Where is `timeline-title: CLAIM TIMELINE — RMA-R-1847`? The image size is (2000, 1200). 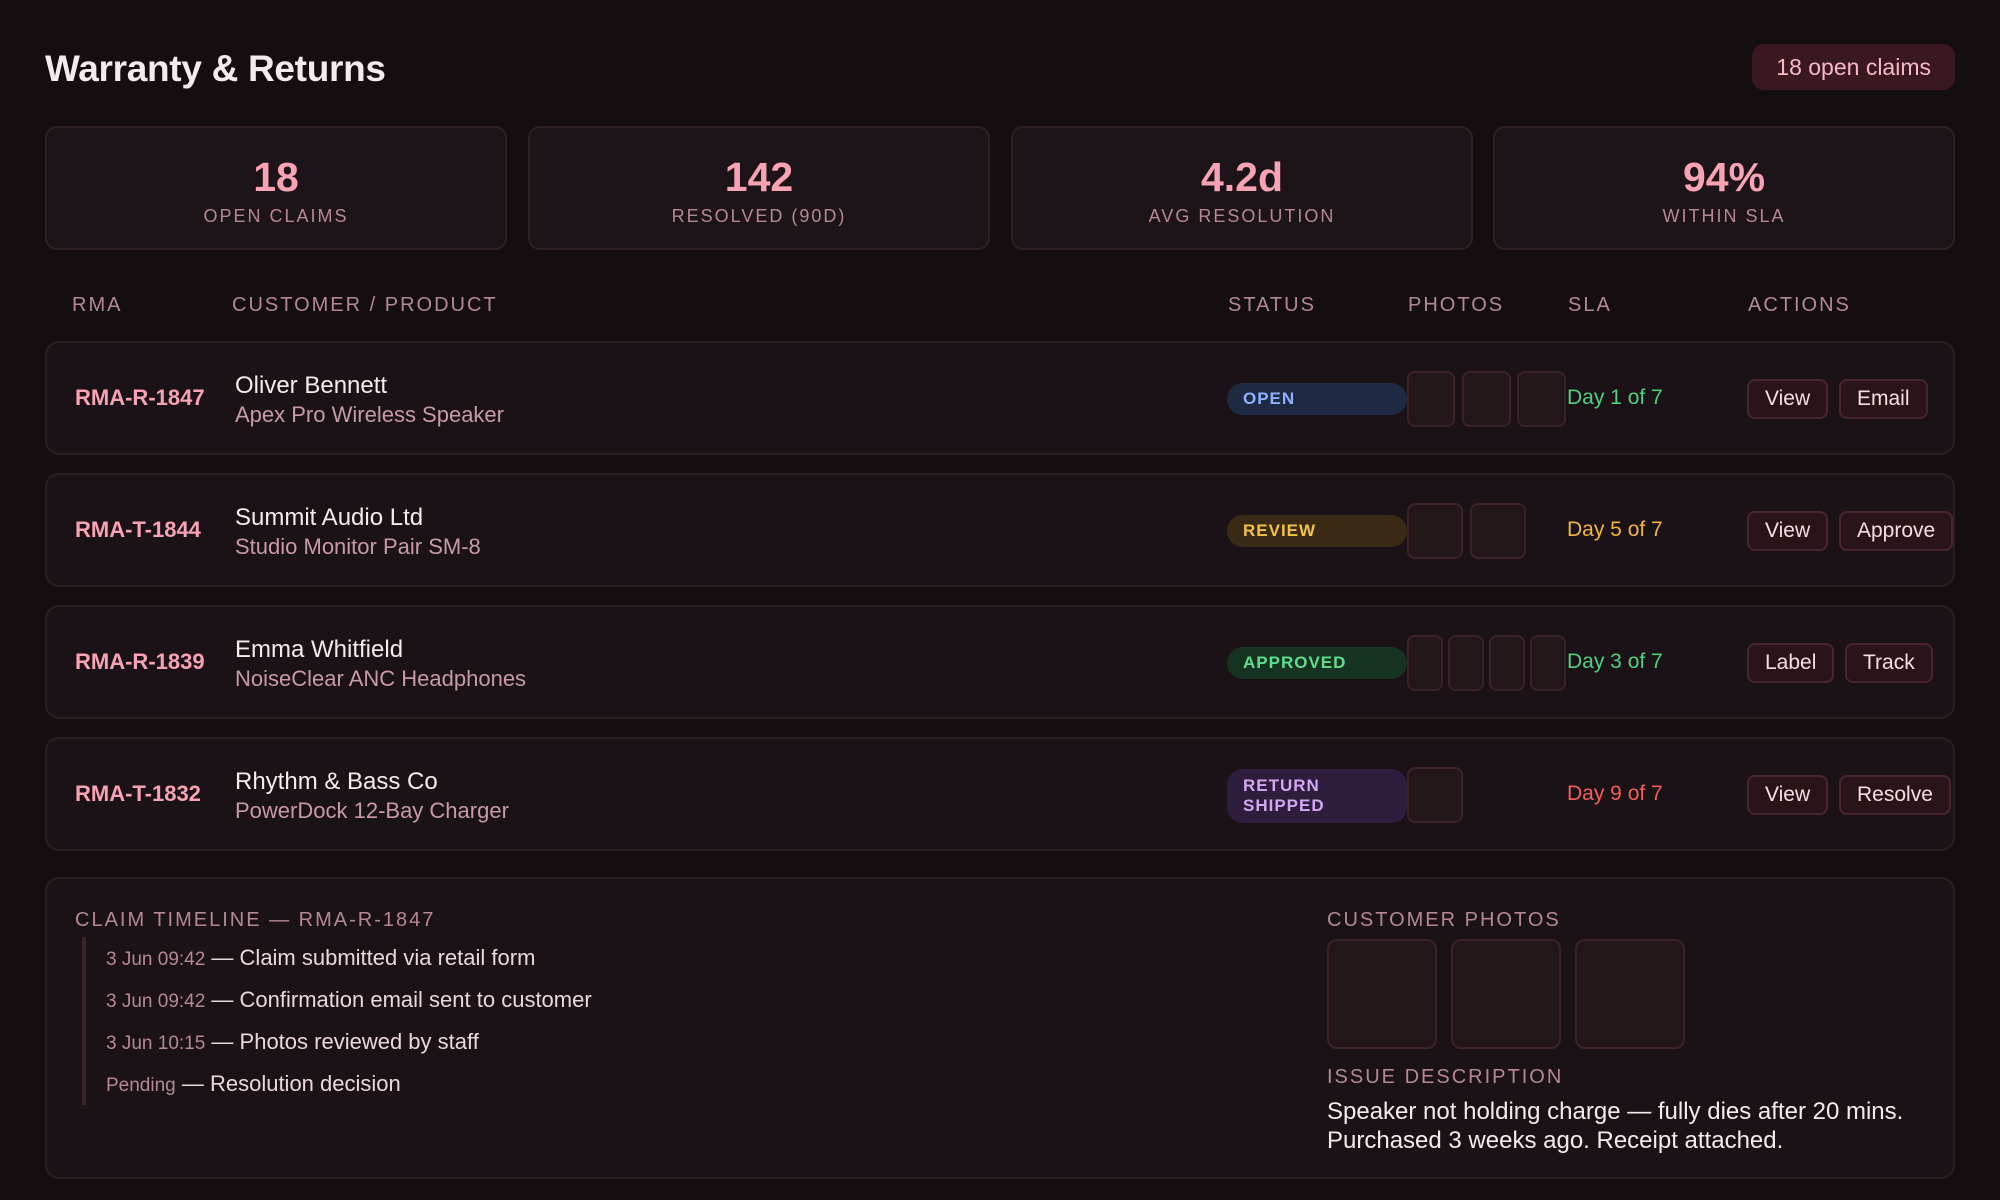 timeline-title: CLAIM TIMELINE — RMA-R-1847 is located at coordinates (255, 920).